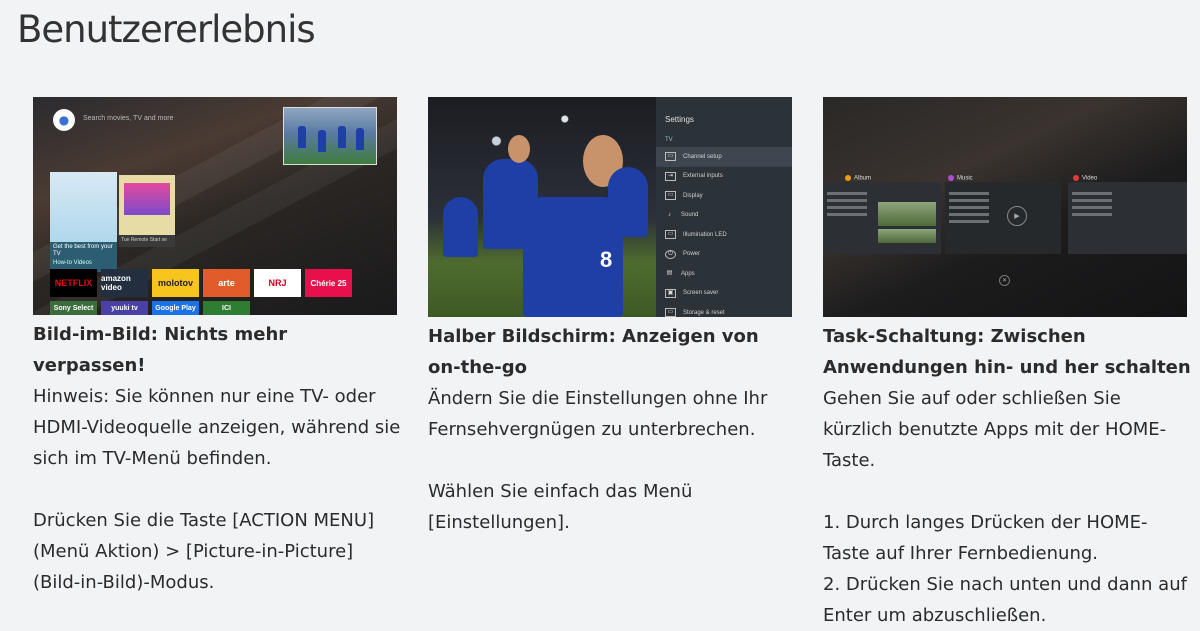 Image resolution: width=1200 pixels, height=631 pixels. Describe the element at coordinates (328, 283) in the screenshot. I see `app-tile: Chérie 25` at that location.